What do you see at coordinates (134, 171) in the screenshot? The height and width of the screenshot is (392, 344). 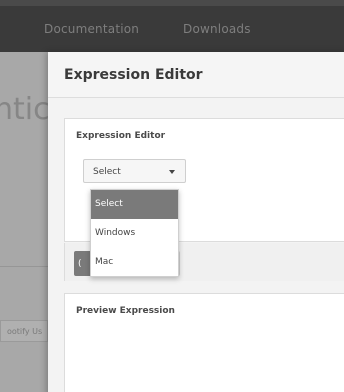 I see `os-select: Select` at bounding box center [134, 171].